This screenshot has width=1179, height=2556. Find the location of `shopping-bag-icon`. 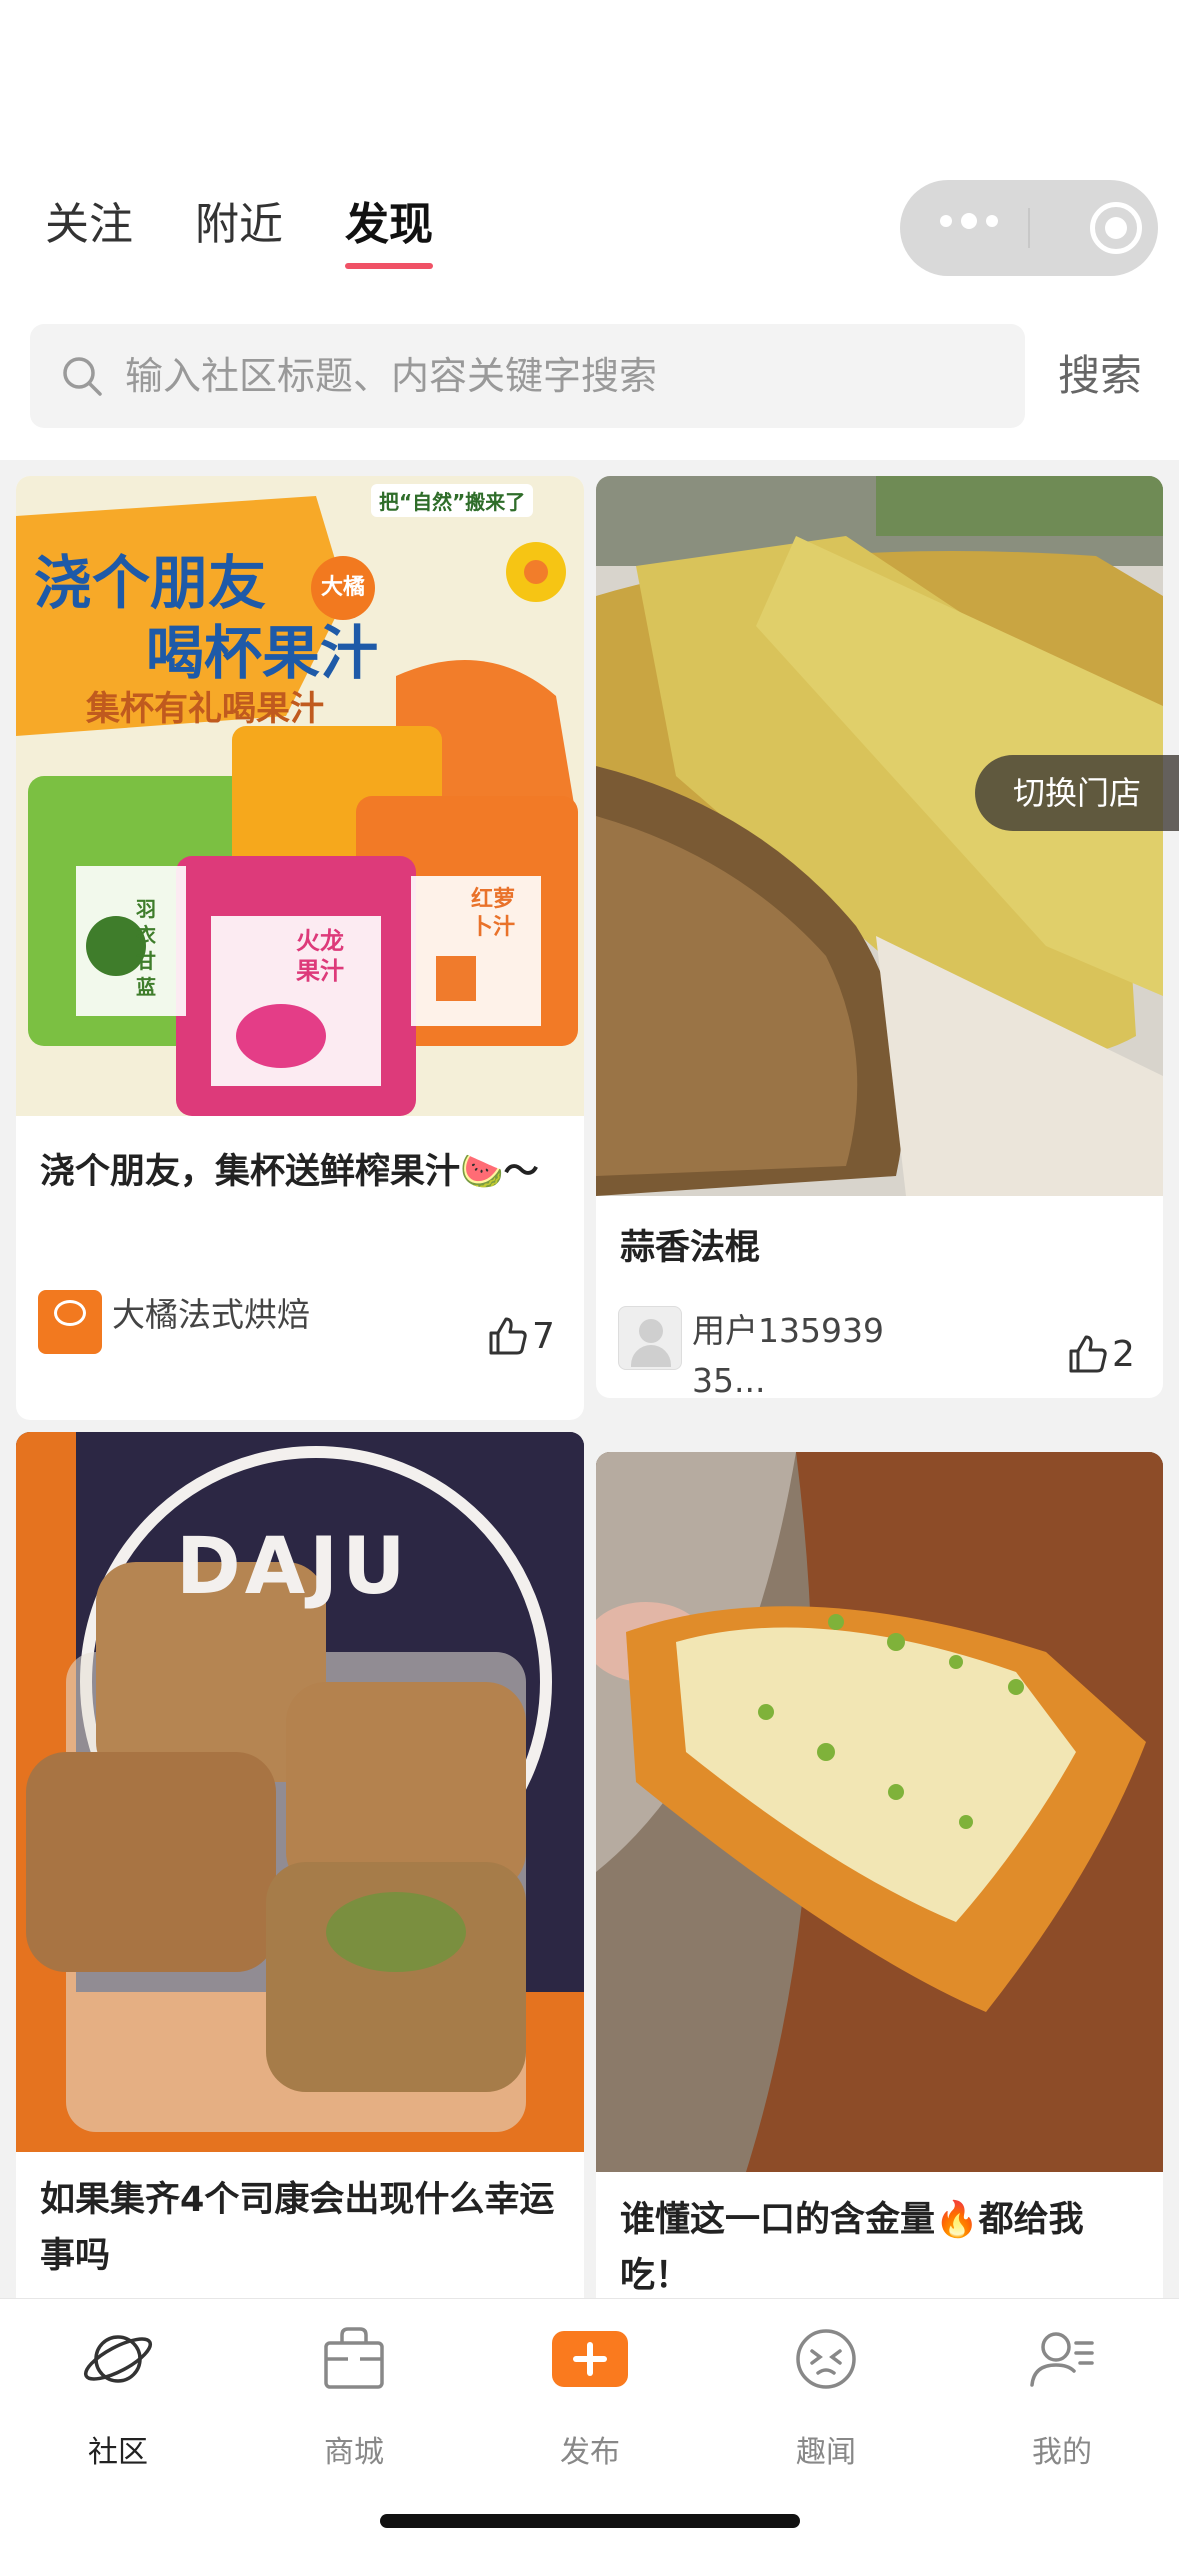

shopping-bag-icon is located at coordinates (354, 2358).